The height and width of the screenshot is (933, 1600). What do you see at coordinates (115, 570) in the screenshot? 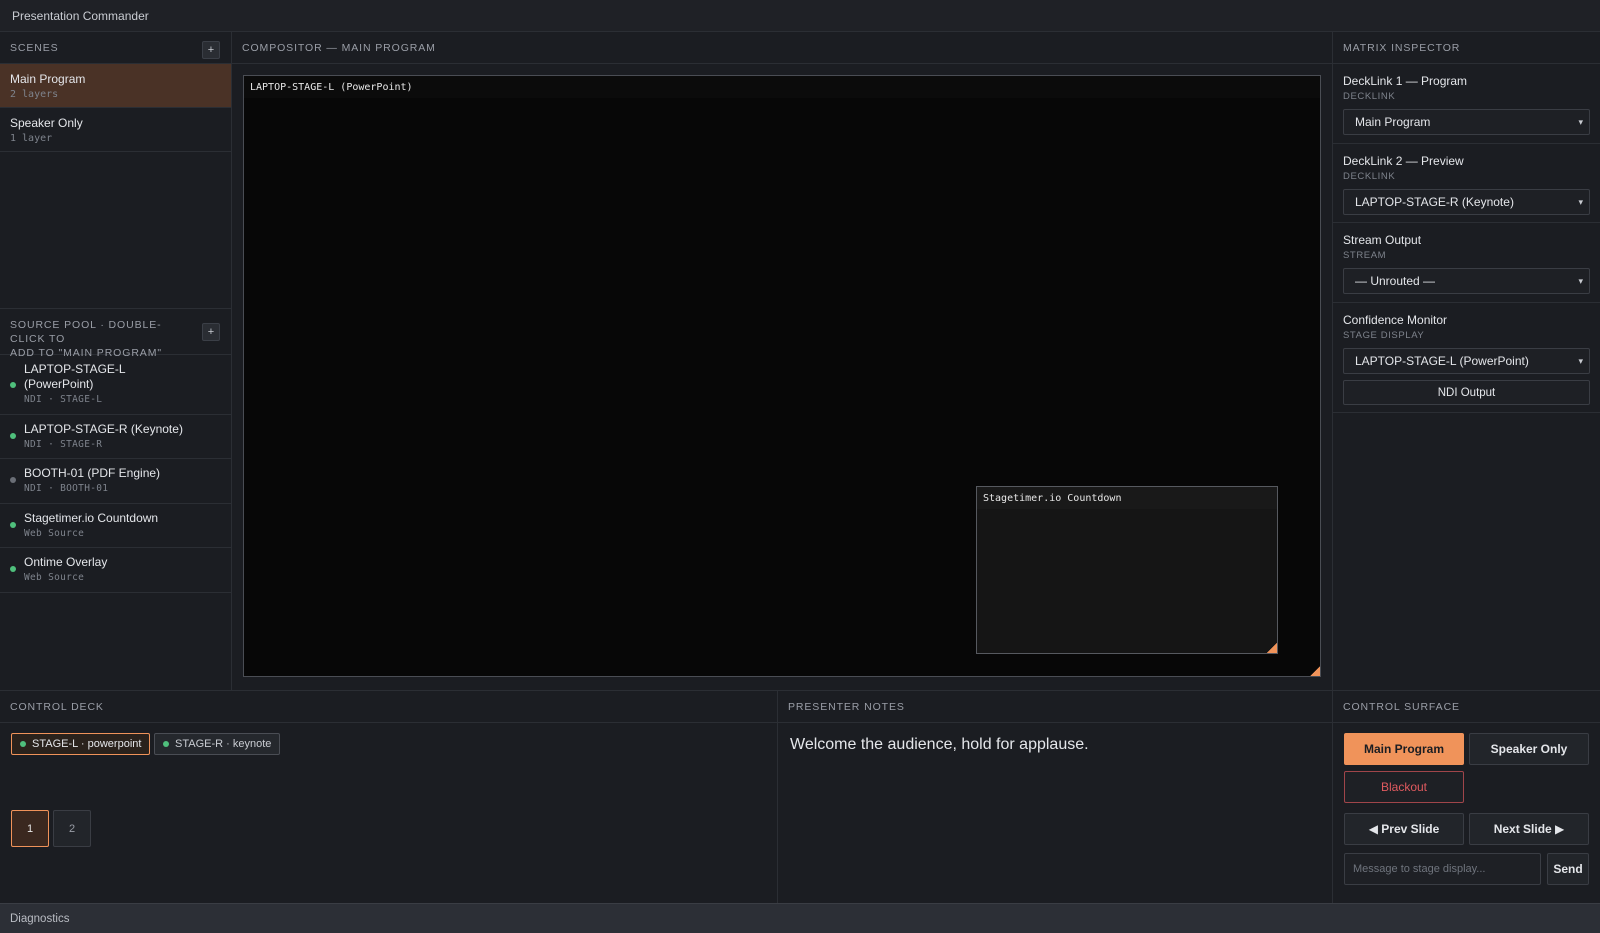
I see `source-item-ontime-overlay: Ontime Overlay Web Source` at bounding box center [115, 570].